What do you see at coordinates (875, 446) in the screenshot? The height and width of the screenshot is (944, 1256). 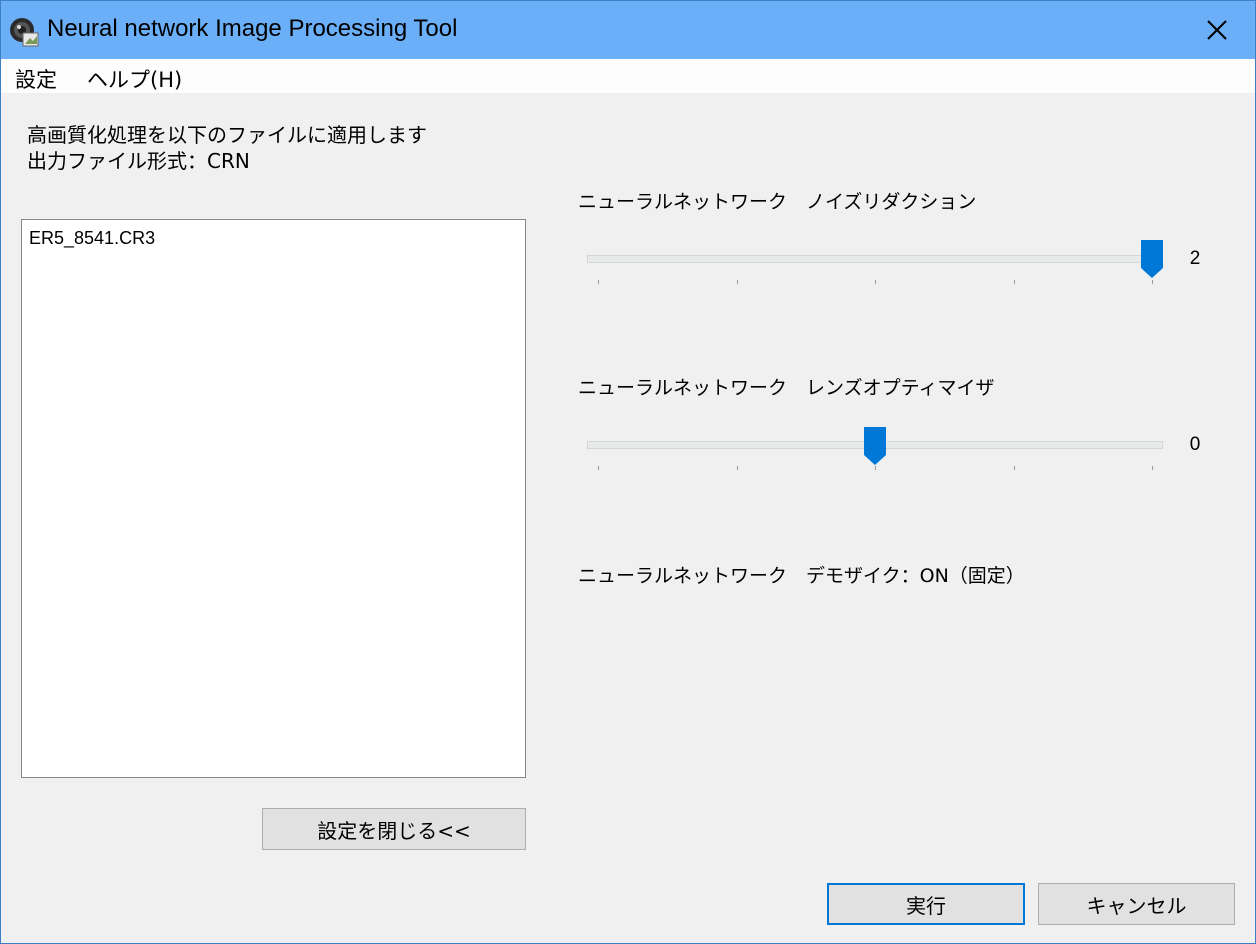 I see `lens-optimizer-slider-thumb` at bounding box center [875, 446].